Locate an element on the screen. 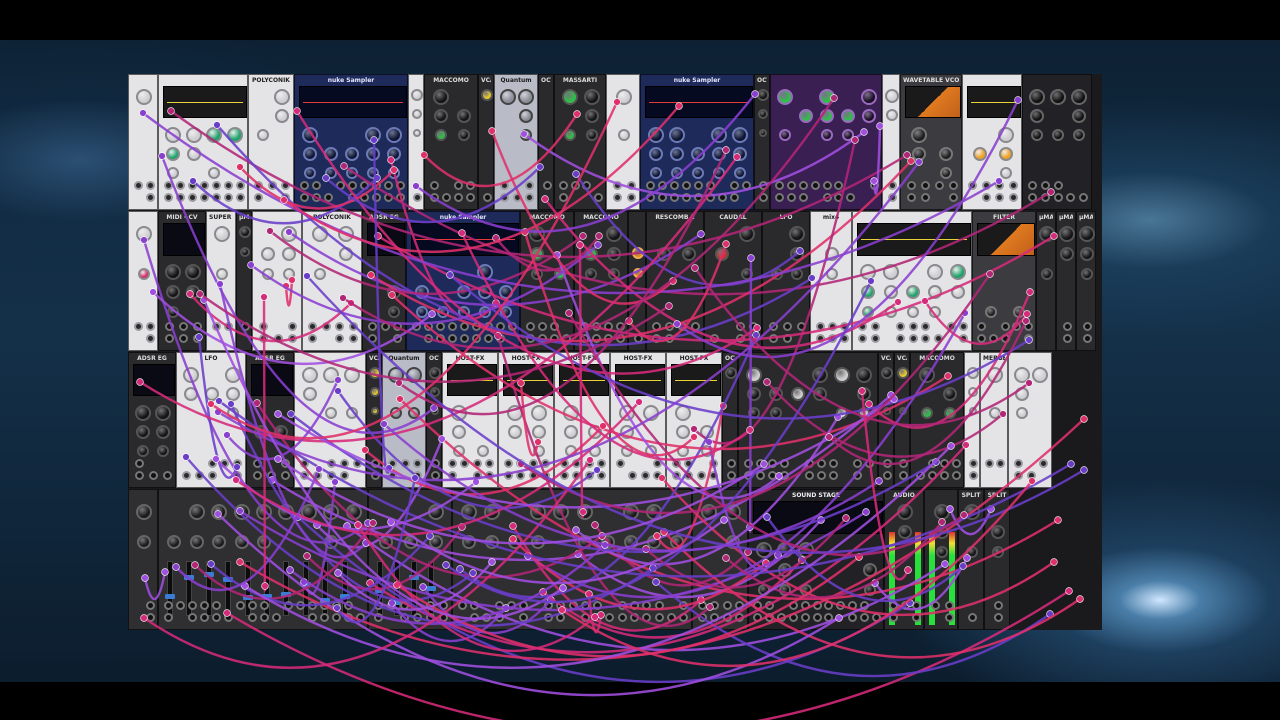  module-3-1: ADSR EG is located at coordinates (152, 420).